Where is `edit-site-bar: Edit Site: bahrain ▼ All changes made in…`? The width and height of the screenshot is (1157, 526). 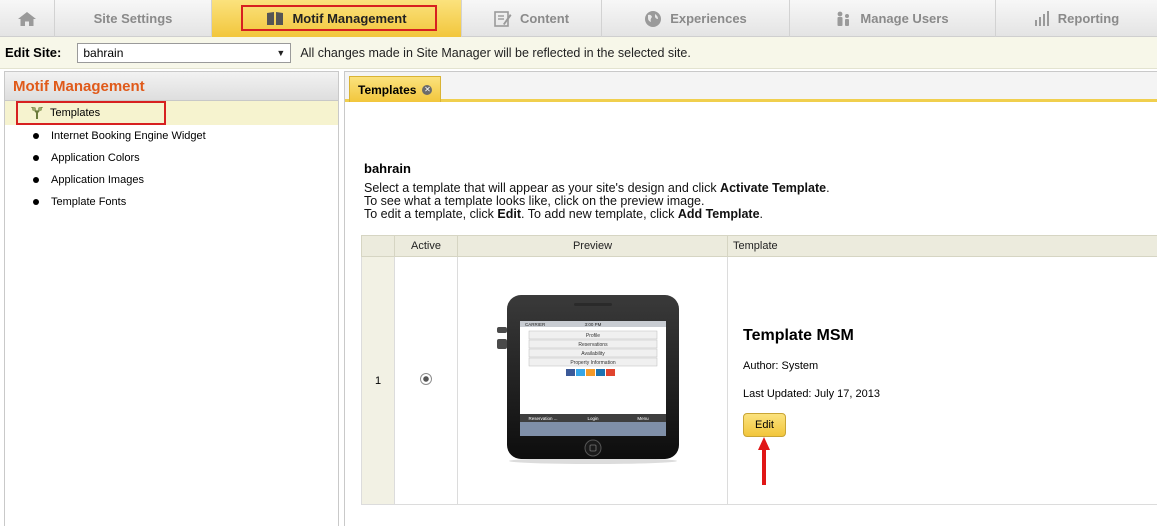
edit-site-bar: Edit Site: bahrain ▼ All changes made in… is located at coordinates (578, 53).